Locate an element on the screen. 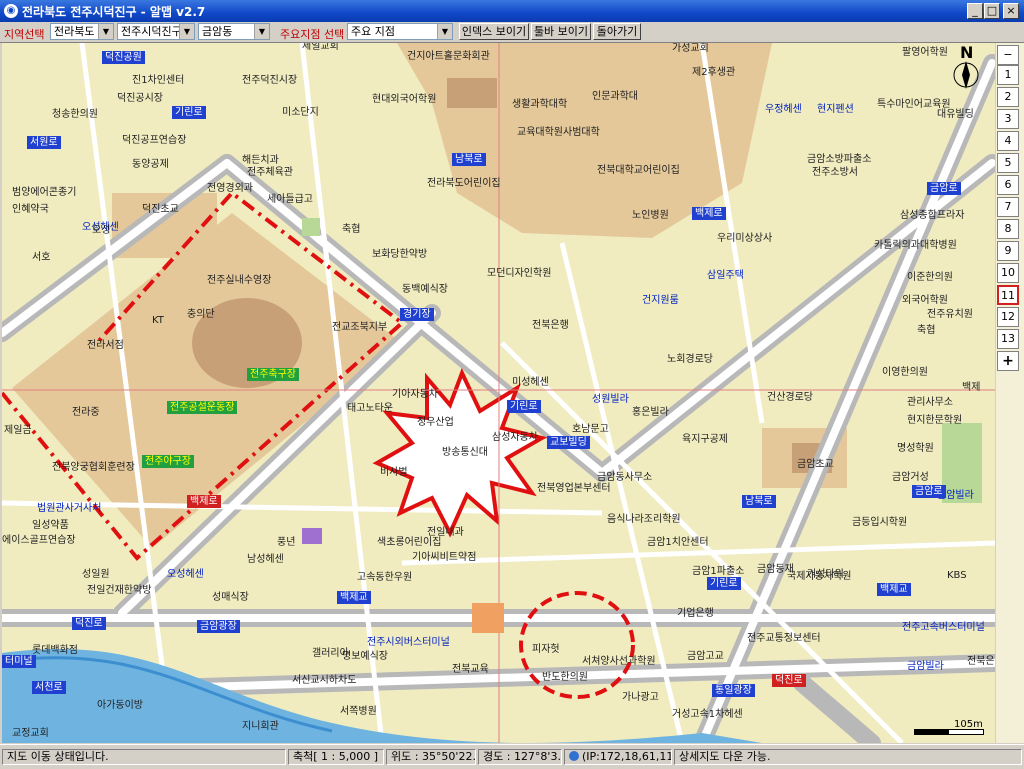 This screenshot has height=769, width=1024. chevron-down-icon: ▼ is located at coordinates (105, 31).